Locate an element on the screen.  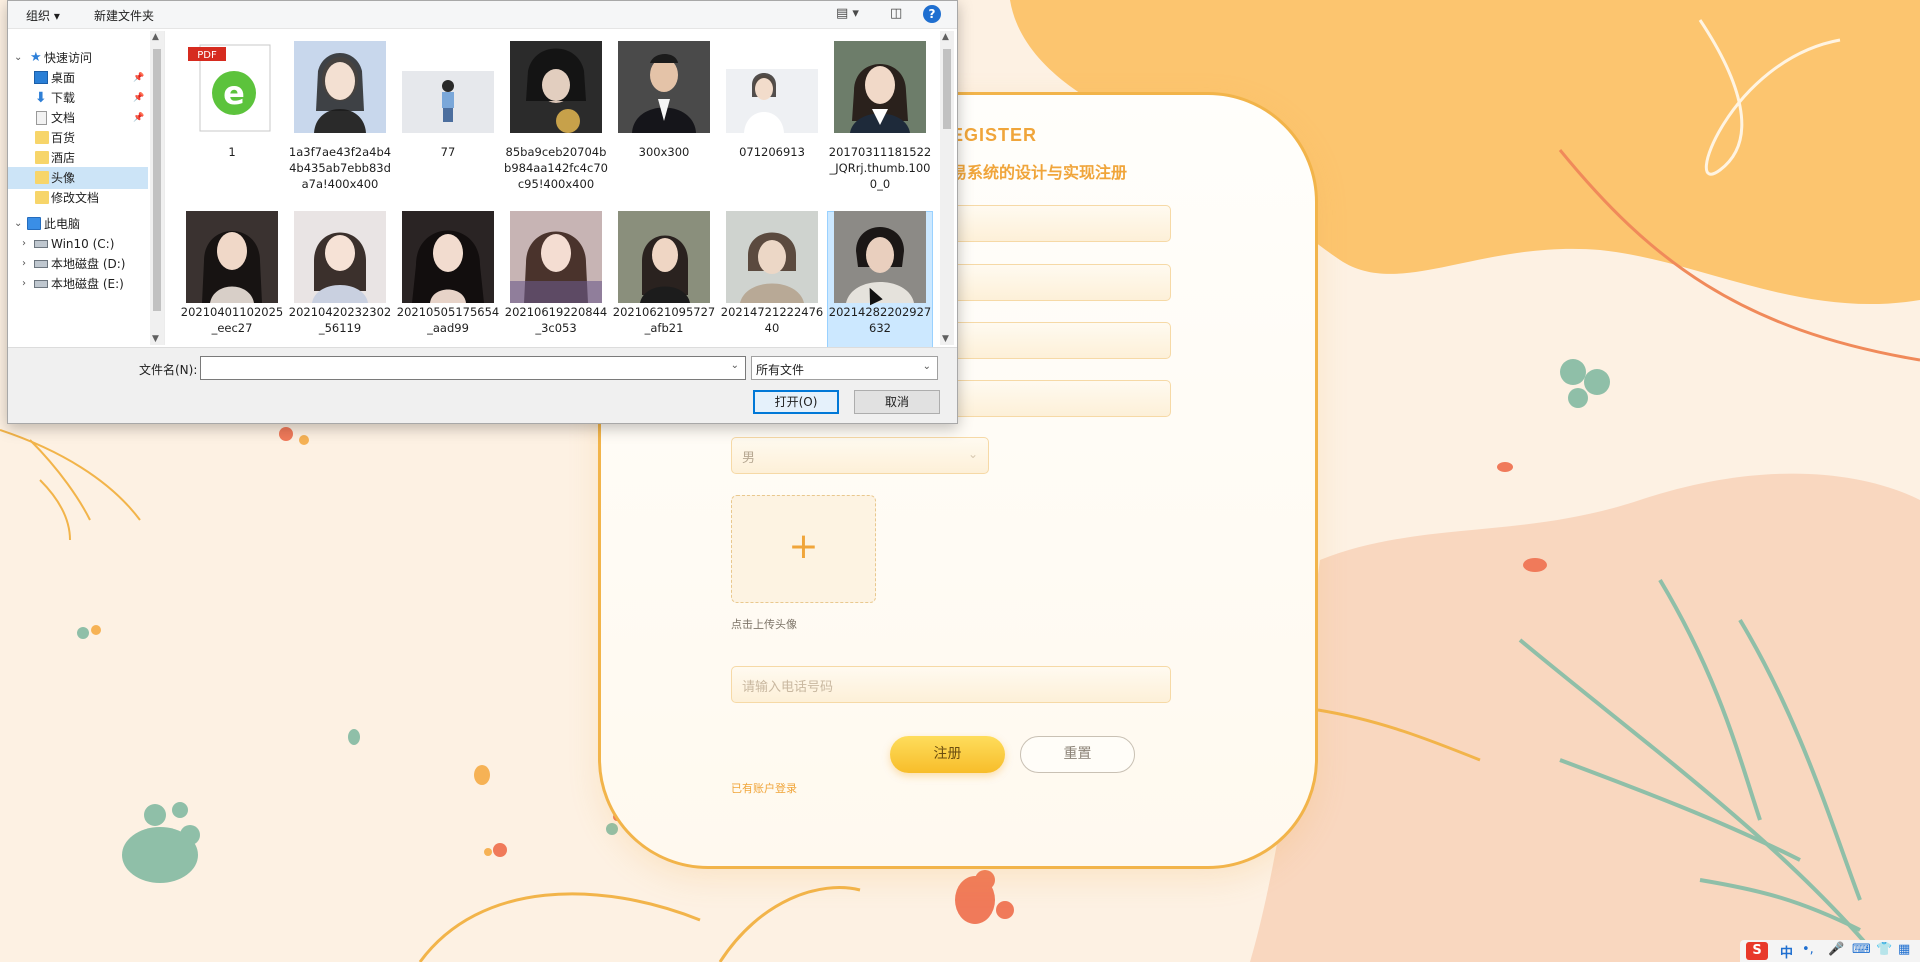
pdf-badge: PDF is located at coordinates (207, 55).